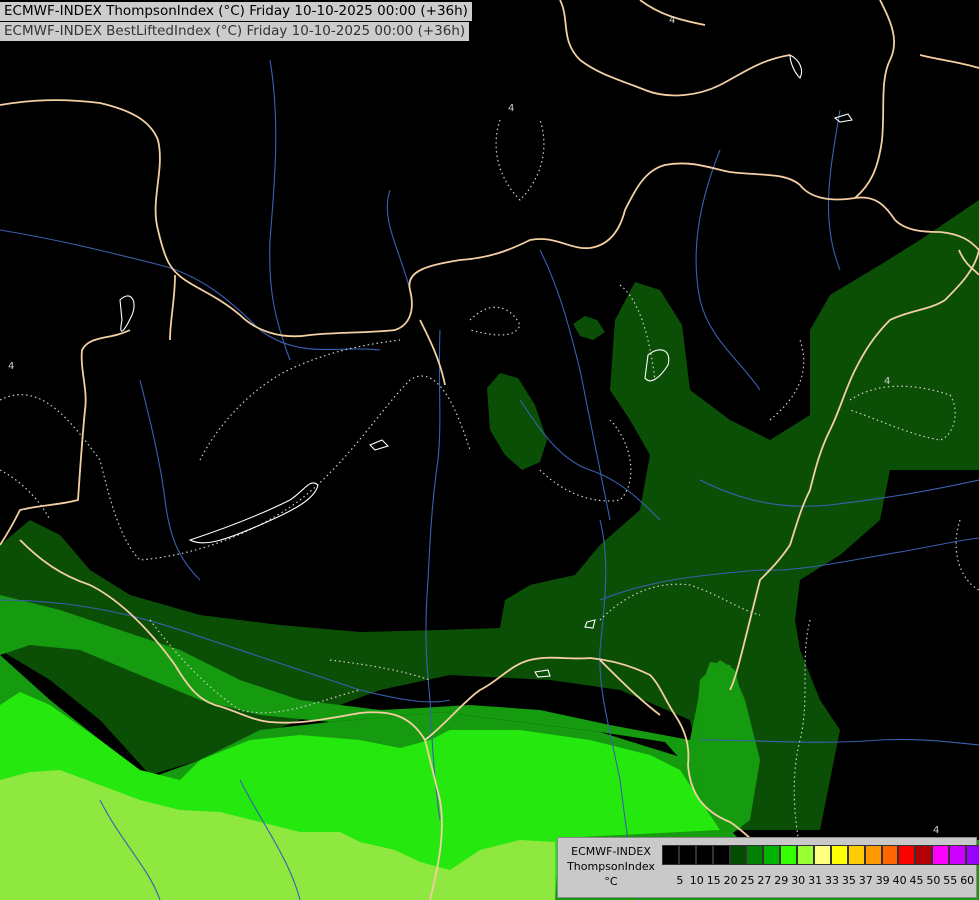  Describe the element at coordinates (611, 851) in the screenshot. I see `legend-model: ECMWF-INDEX` at that location.